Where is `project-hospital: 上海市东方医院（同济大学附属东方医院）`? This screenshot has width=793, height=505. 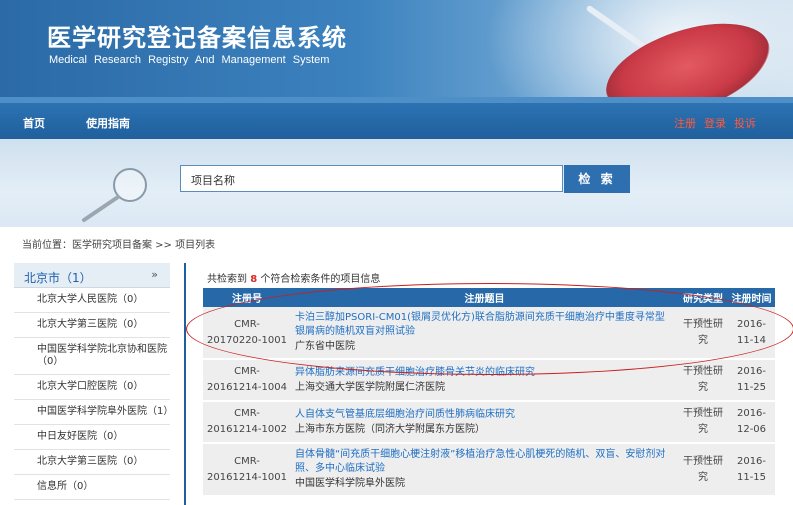 project-hospital: 上海市东方医院（同济大学附属东方医院） is located at coordinates (390, 429).